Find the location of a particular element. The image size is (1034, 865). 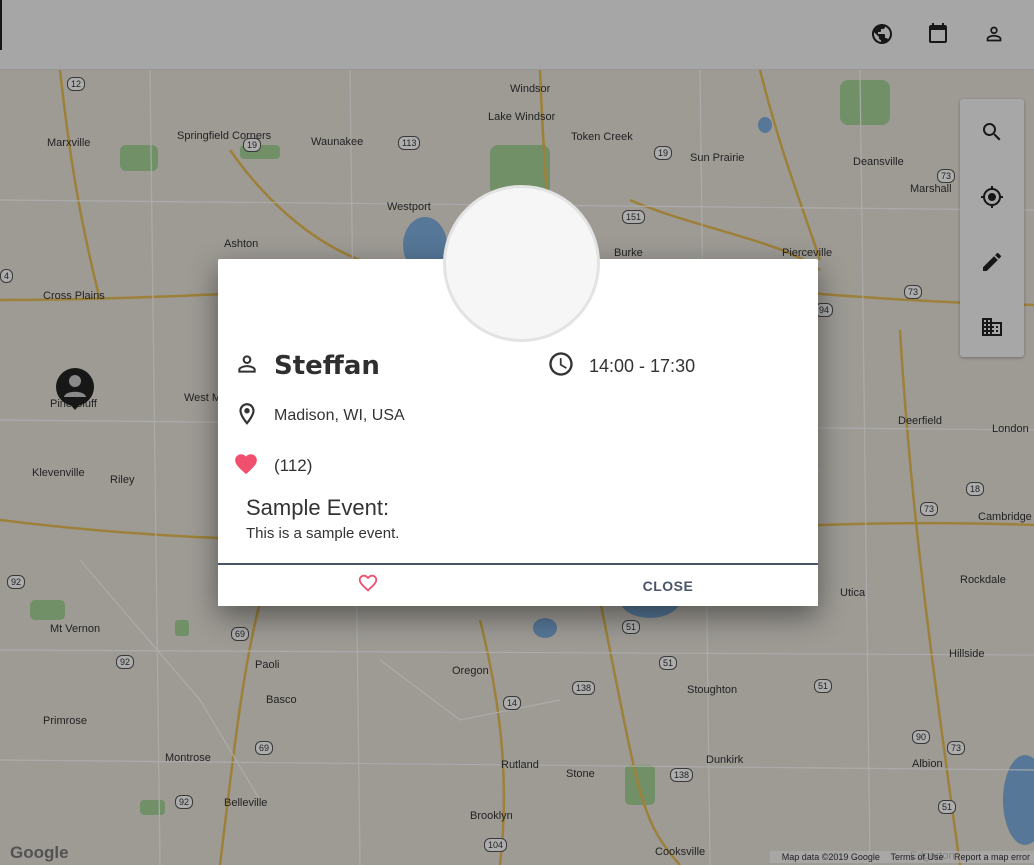

dialog-actions: CLOSE is located at coordinates (518, 584).